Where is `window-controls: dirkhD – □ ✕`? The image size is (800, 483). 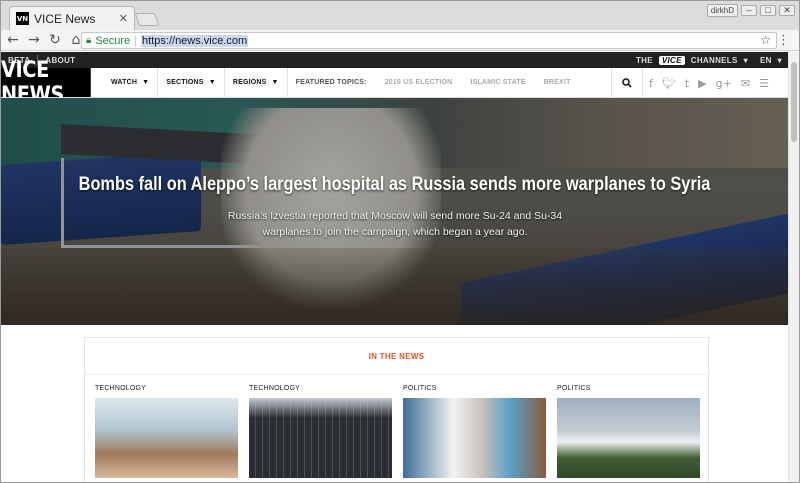 window-controls: dirkhD – □ ✕ is located at coordinates (750, 10).